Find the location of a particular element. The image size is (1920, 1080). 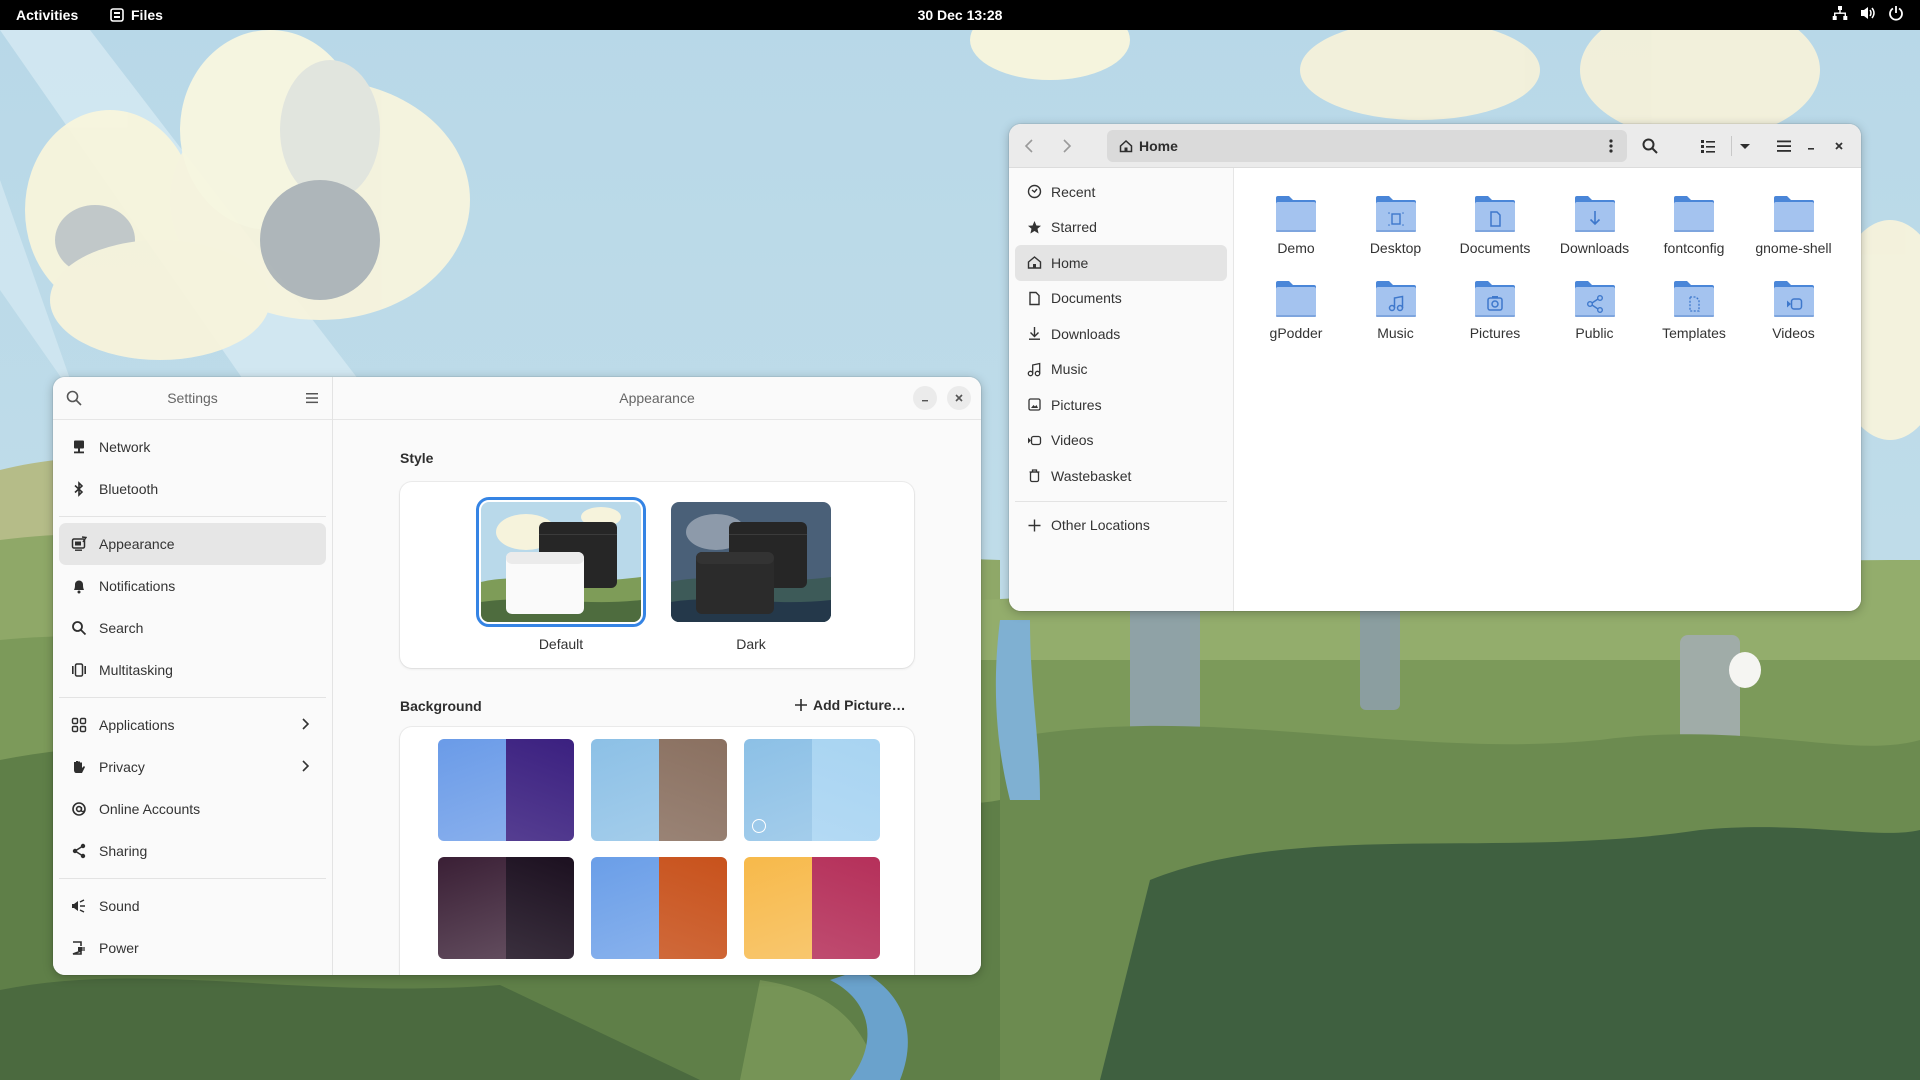

sidebar-item-online-accounts: Online Accounts is located at coordinates (192, 809).